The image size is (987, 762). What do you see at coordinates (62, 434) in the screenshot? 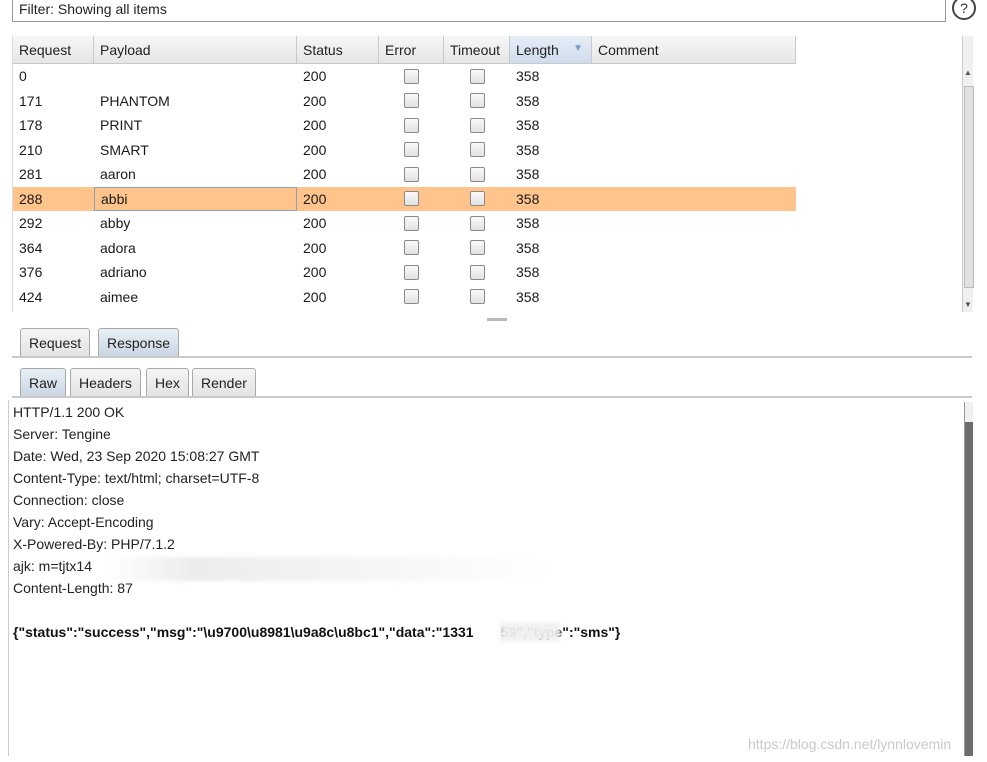
I see `response-line: Server: Tengine` at bounding box center [62, 434].